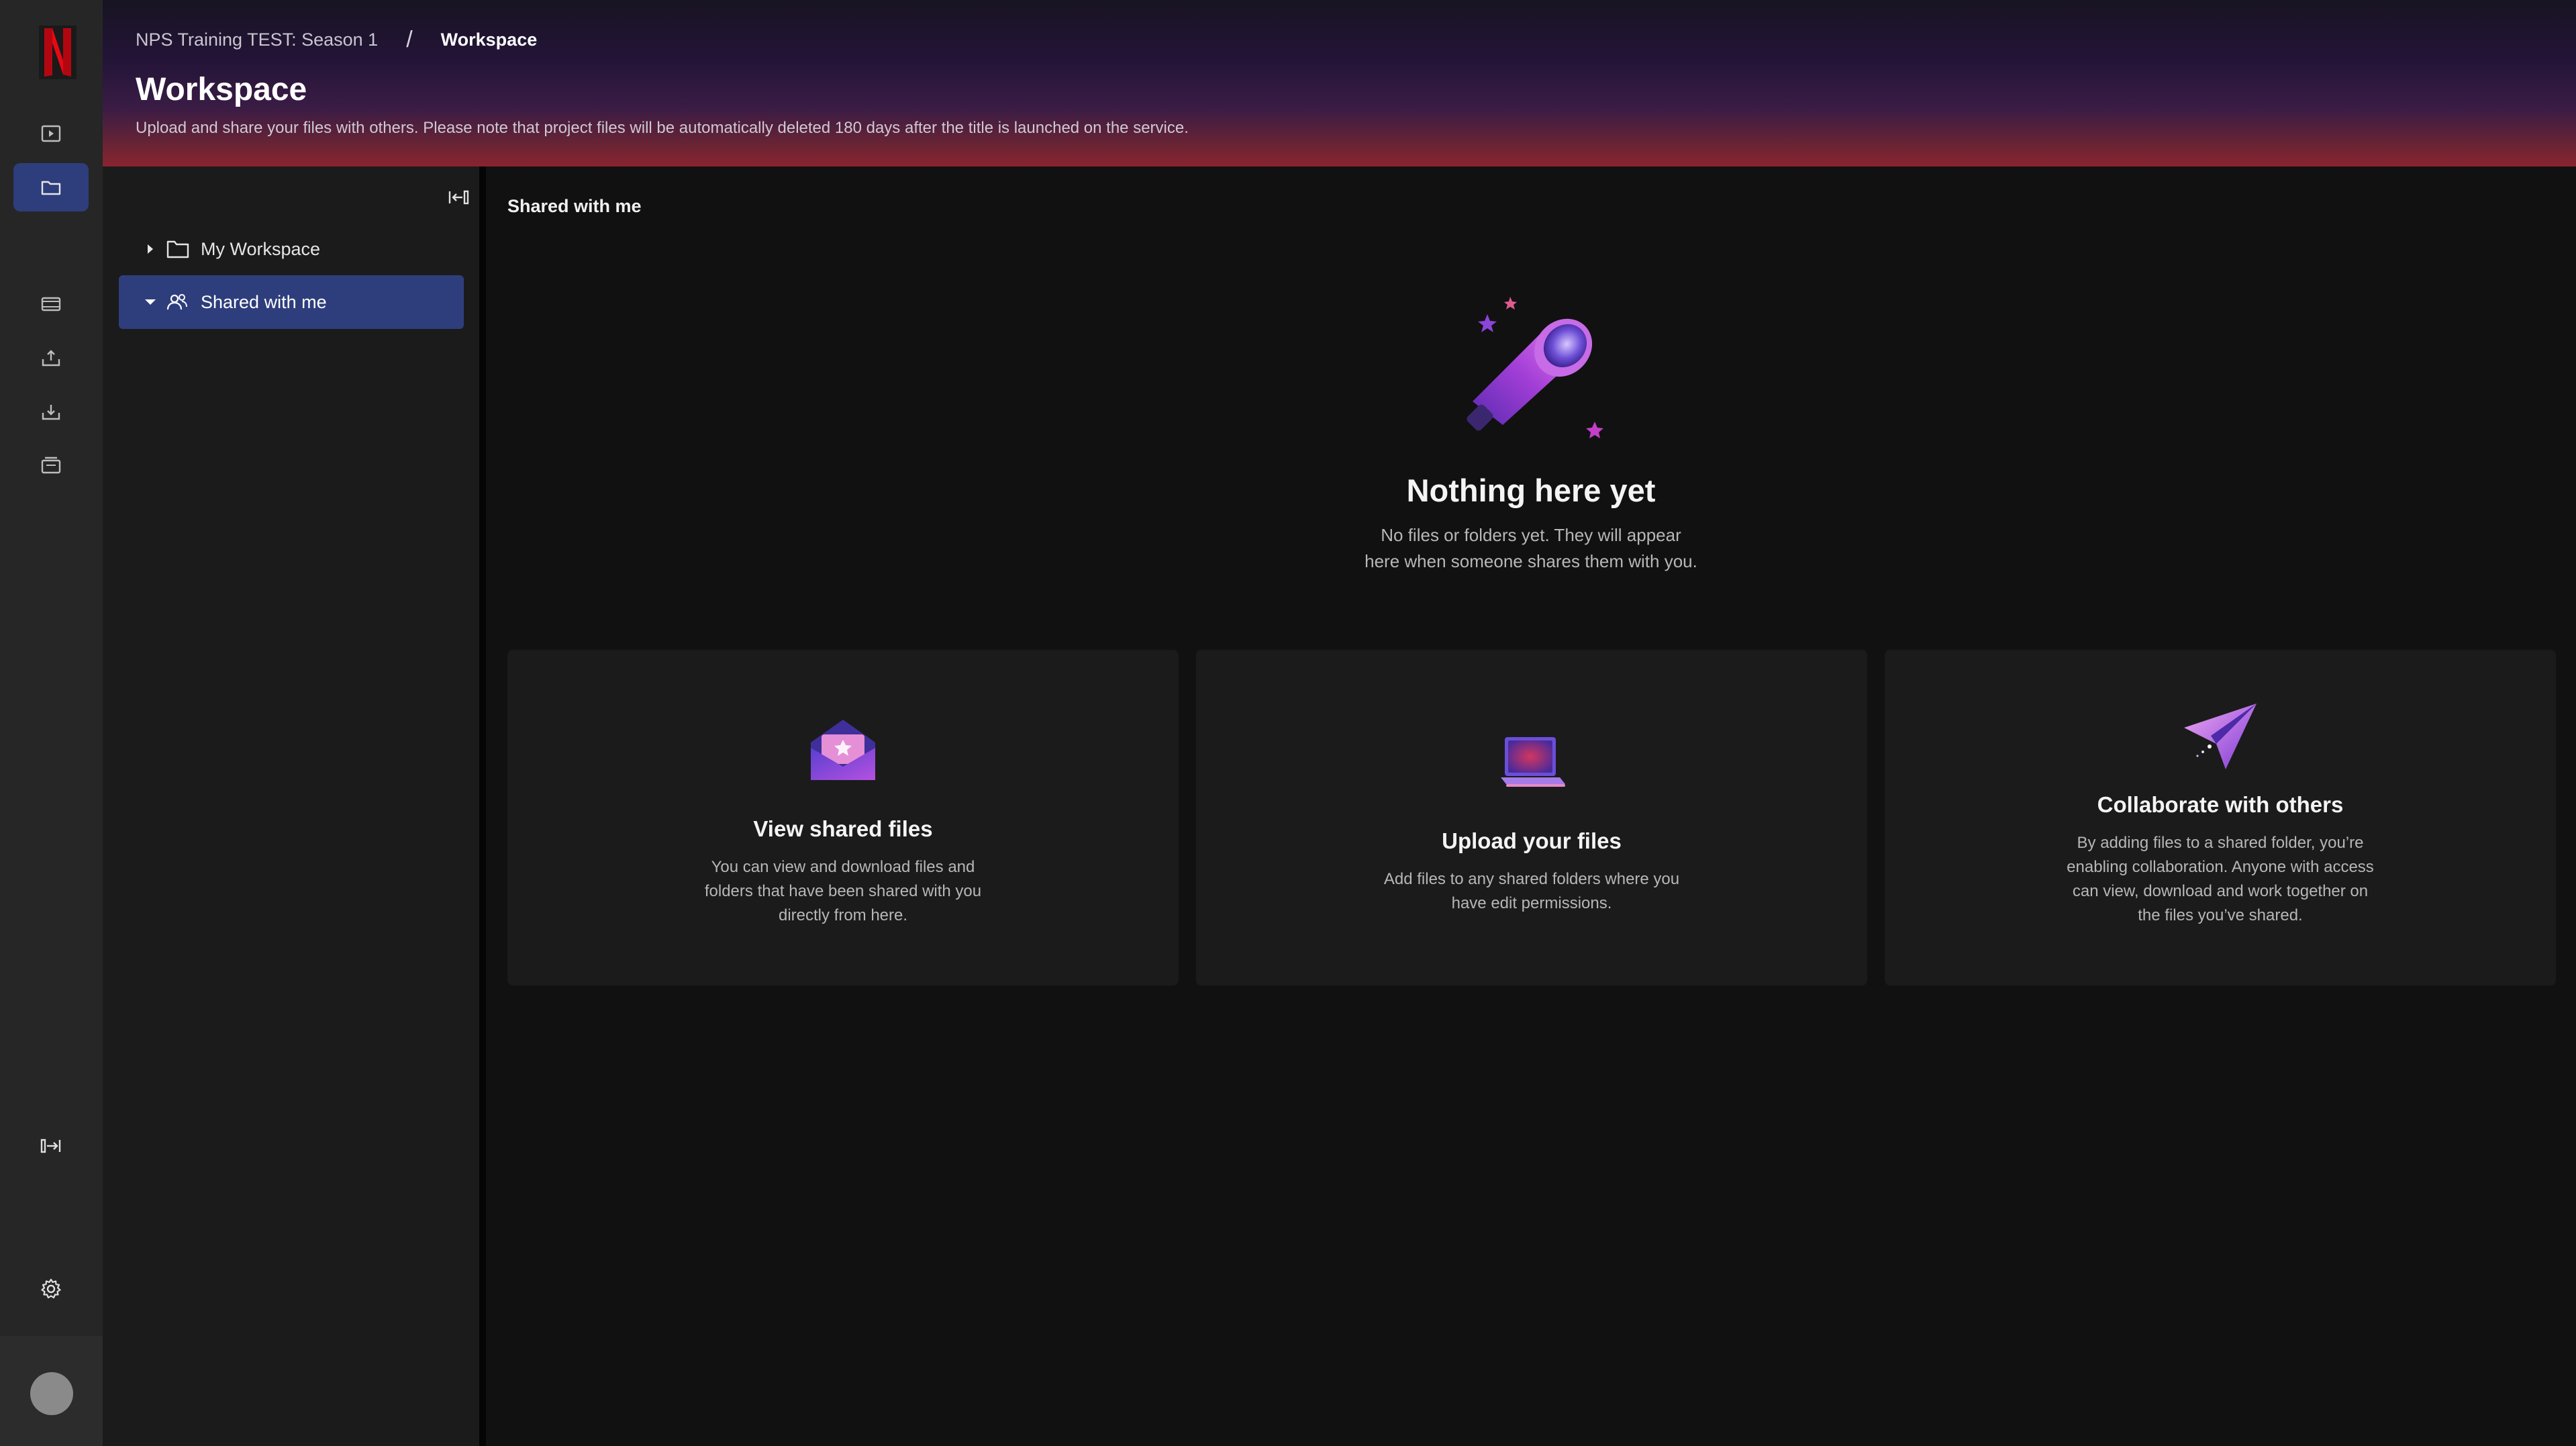 Image resolution: width=2576 pixels, height=1446 pixels. I want to click on inbox-icon, so click(51, 465).